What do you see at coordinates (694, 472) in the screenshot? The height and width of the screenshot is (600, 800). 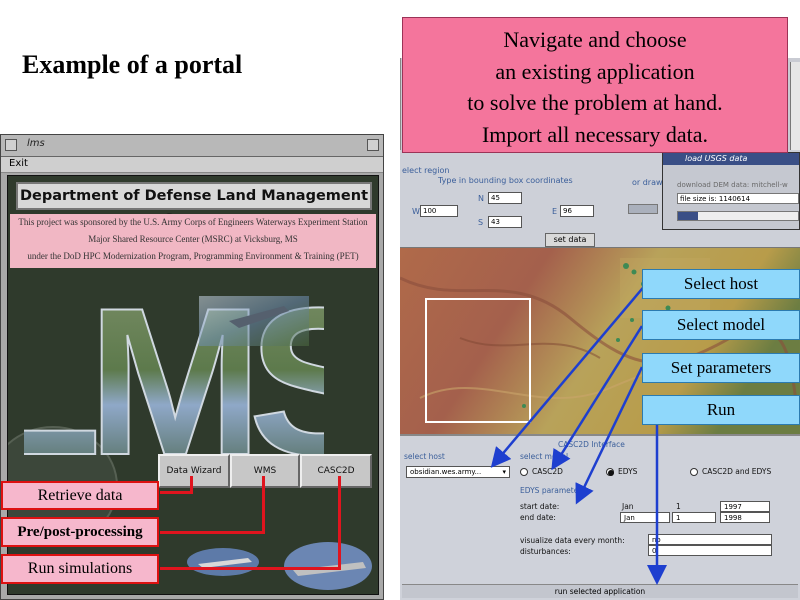 I see `radio-casc2d-edys` at bounding box center [694, 472].